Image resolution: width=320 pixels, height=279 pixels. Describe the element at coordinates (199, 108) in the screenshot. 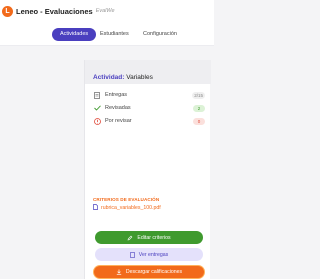

I see `stat-count-badge: 2` at that location.